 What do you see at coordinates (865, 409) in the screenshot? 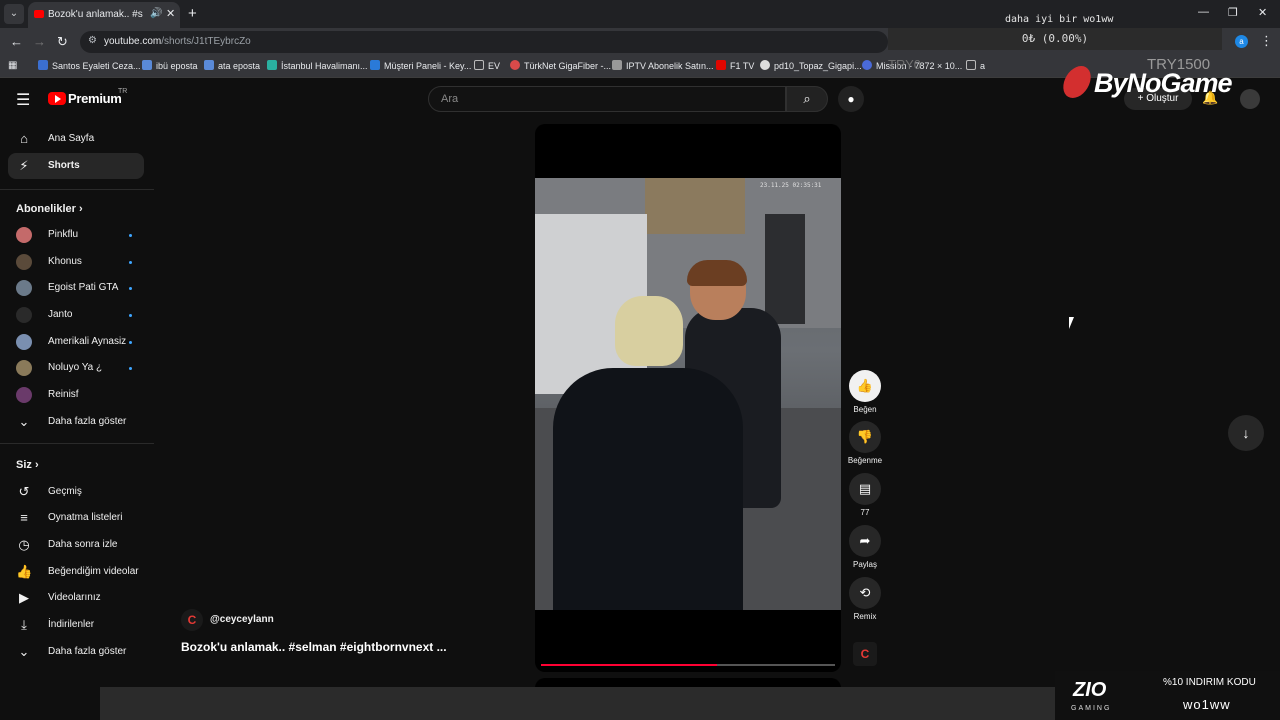
I see `like-label: Beğen` at bounding box center [865, 409].